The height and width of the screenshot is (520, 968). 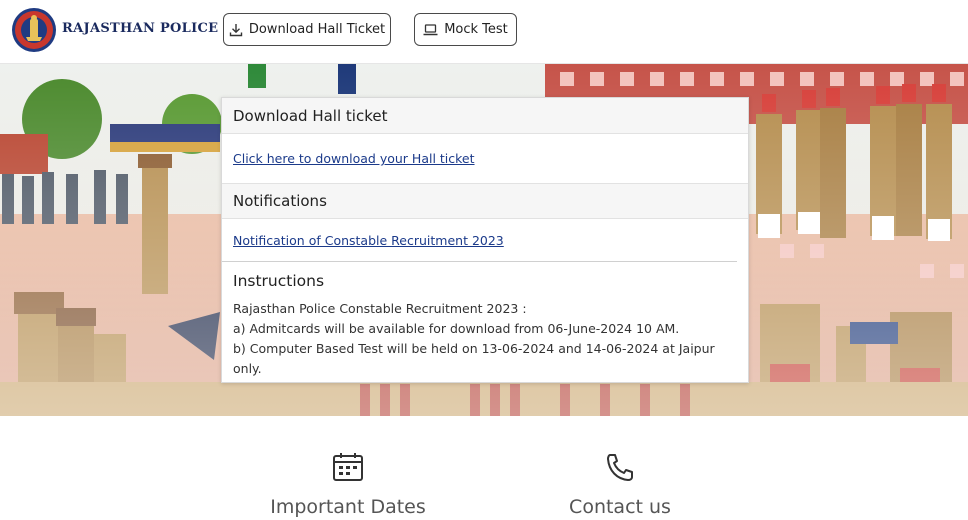 I want to click on important-dates-label: Important Dates, so click(x=348, y=507).